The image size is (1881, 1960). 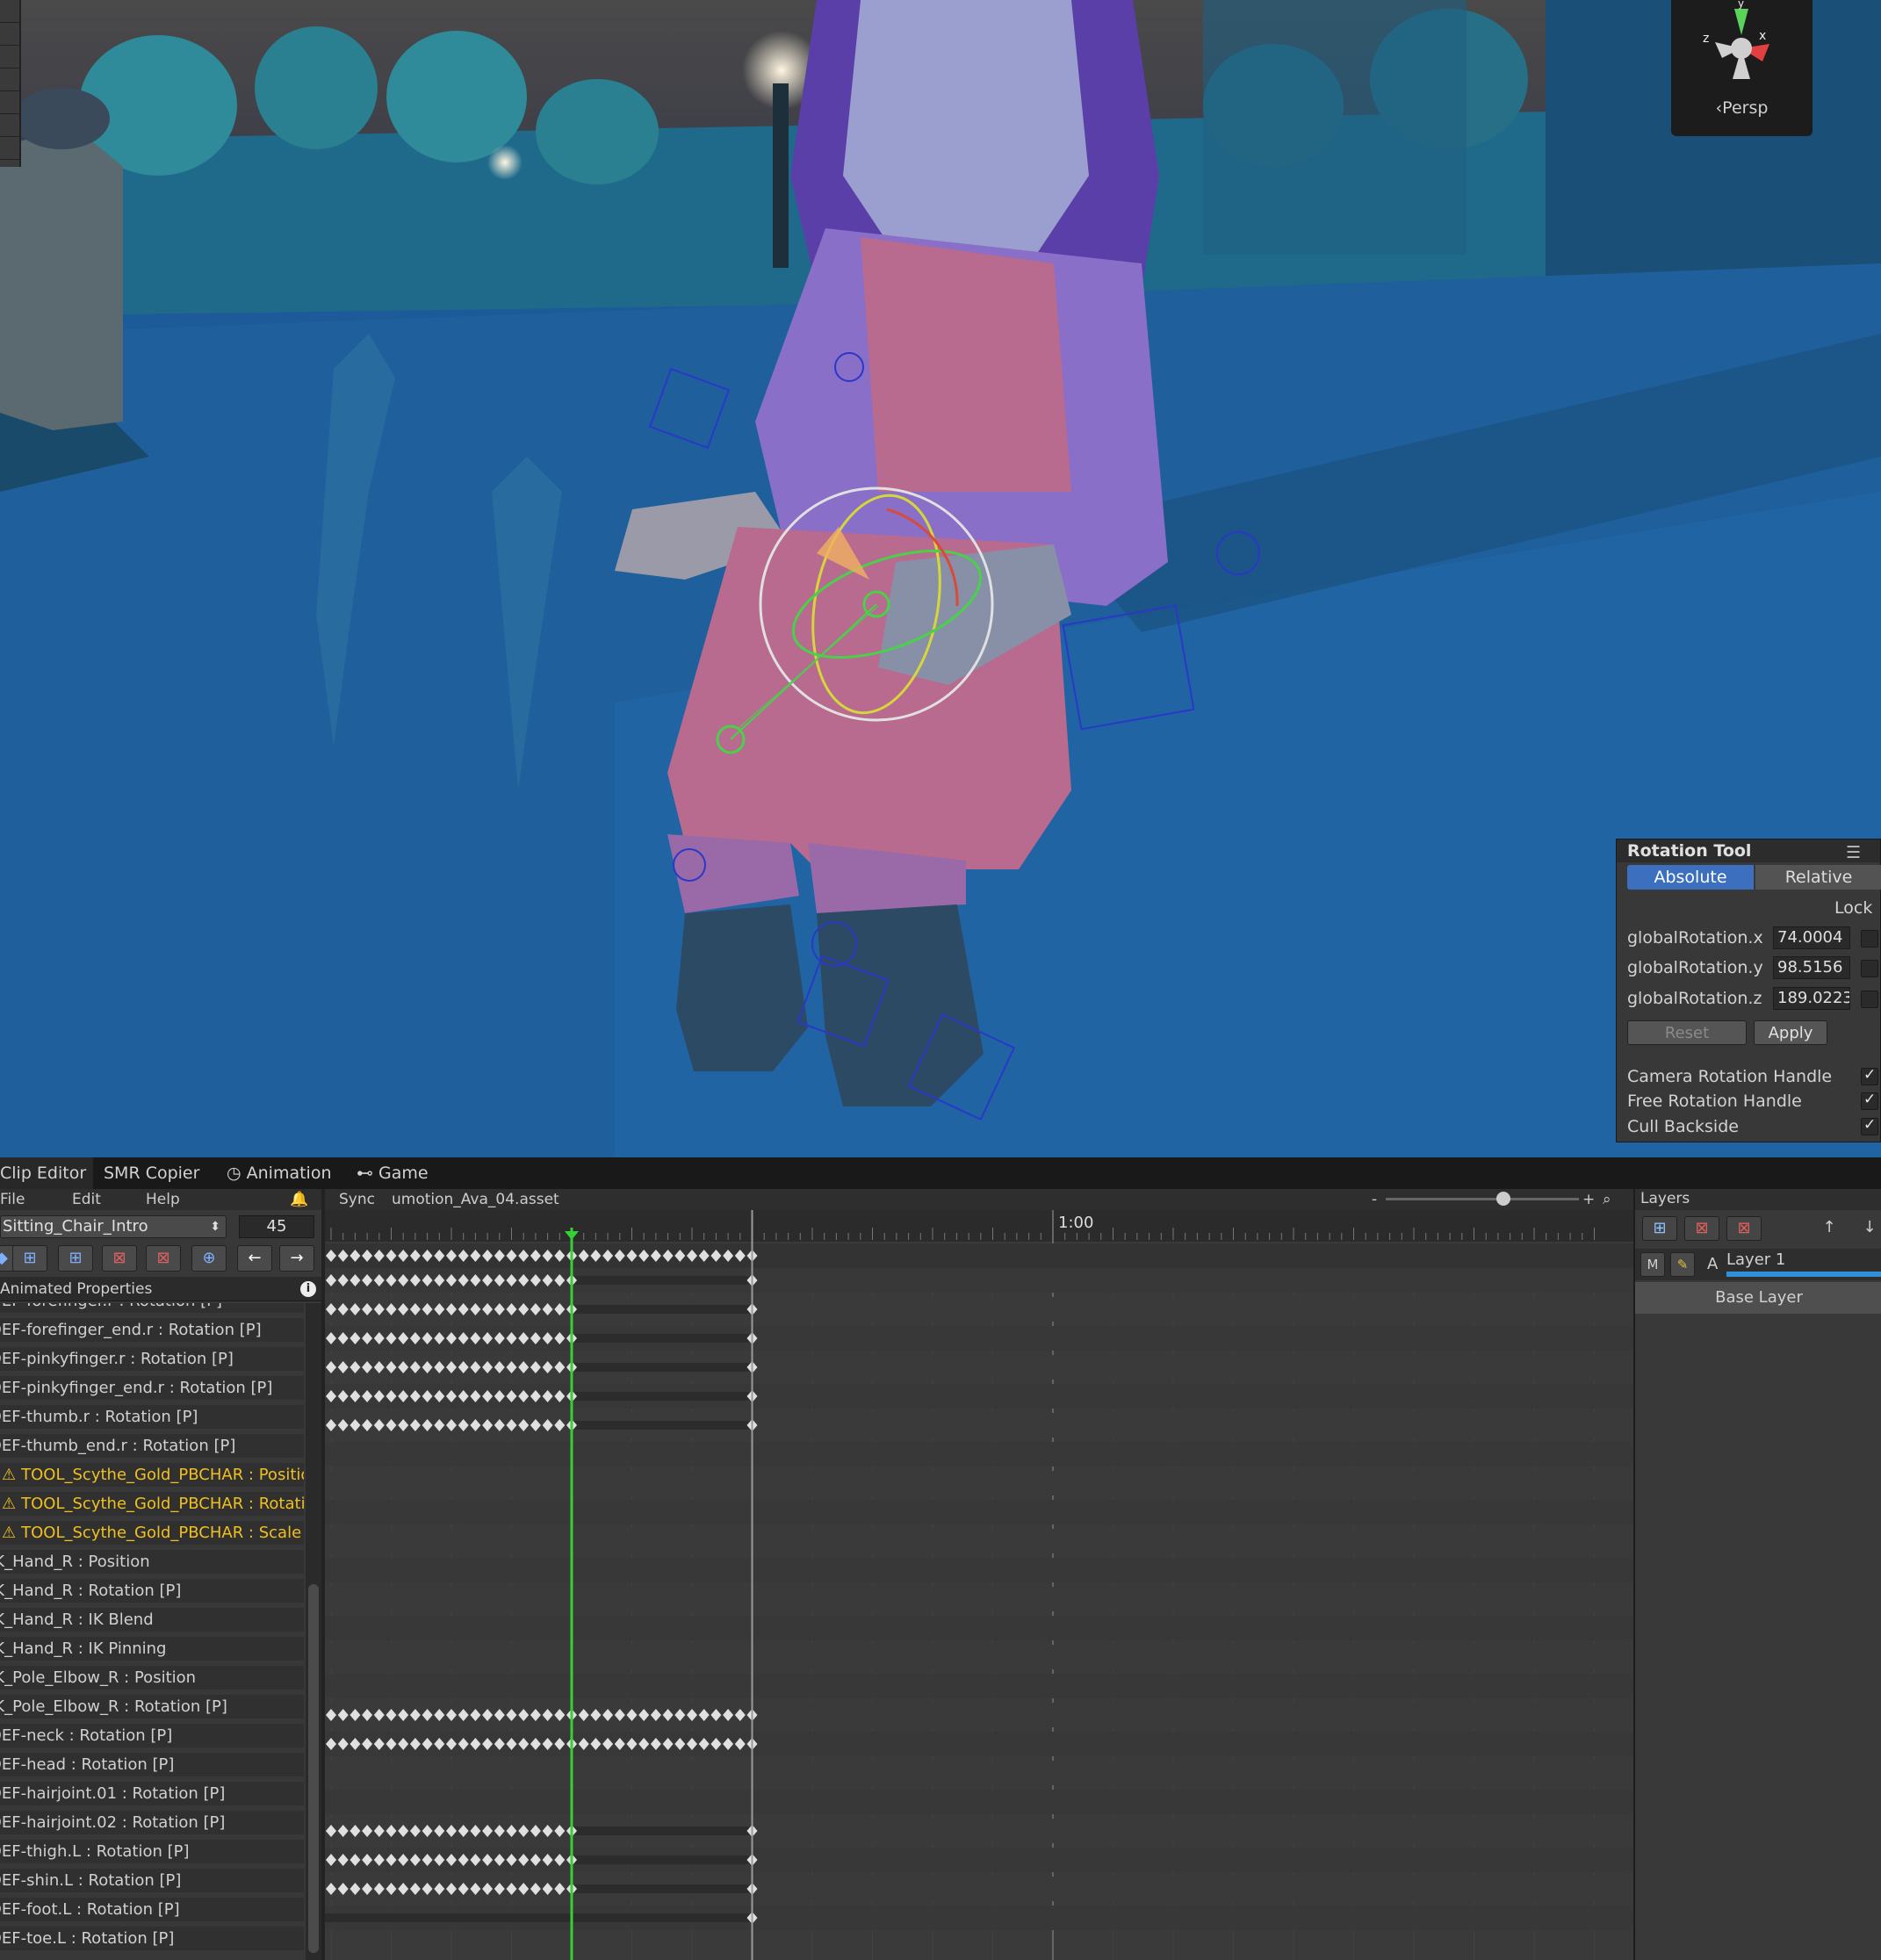 I want to click on property-row: ⚠ TOOL_Scythe_Gold_PBCHAR : Position, so click(x=152, y=1476).